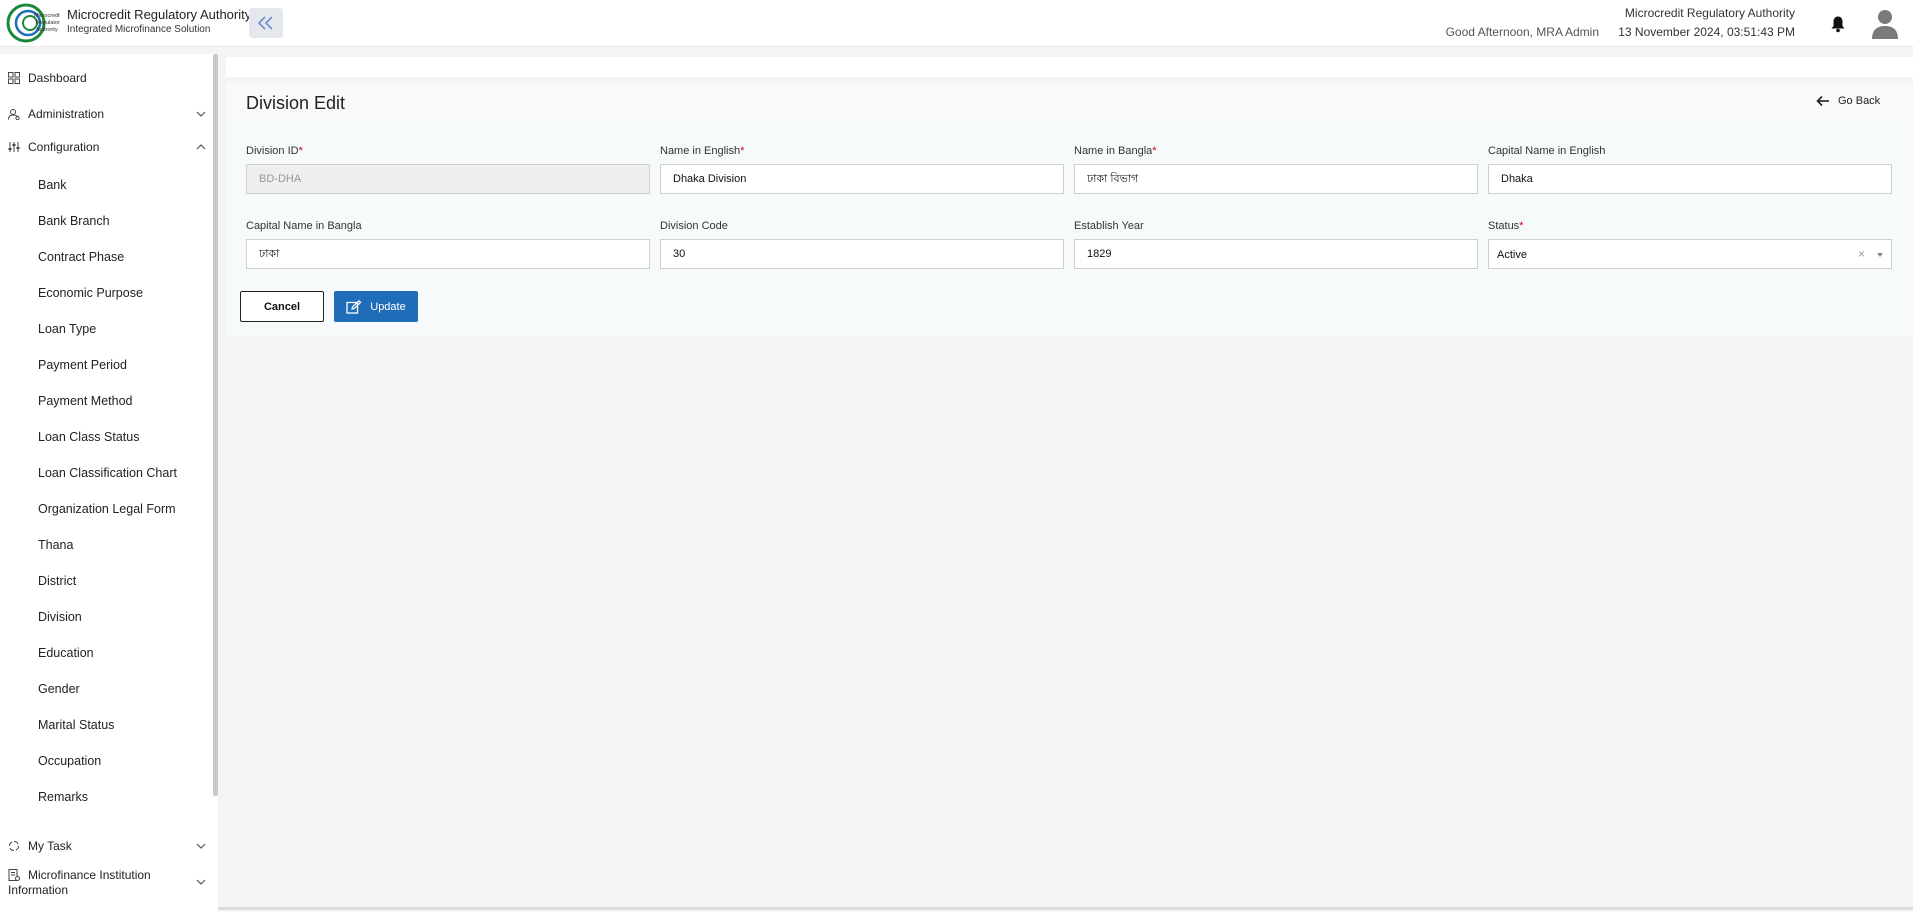 The height and width of the screenshot is (912, 1913). I want to click on document-icon, so click(14, 875).